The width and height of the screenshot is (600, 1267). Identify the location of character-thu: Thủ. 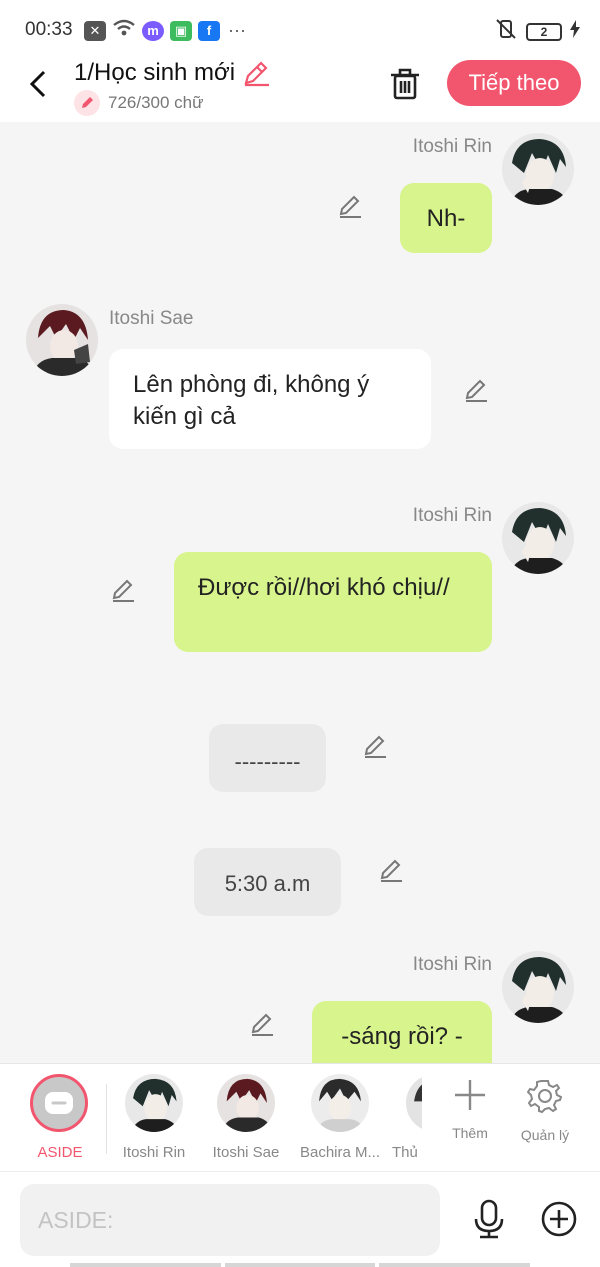
(407, 1117).